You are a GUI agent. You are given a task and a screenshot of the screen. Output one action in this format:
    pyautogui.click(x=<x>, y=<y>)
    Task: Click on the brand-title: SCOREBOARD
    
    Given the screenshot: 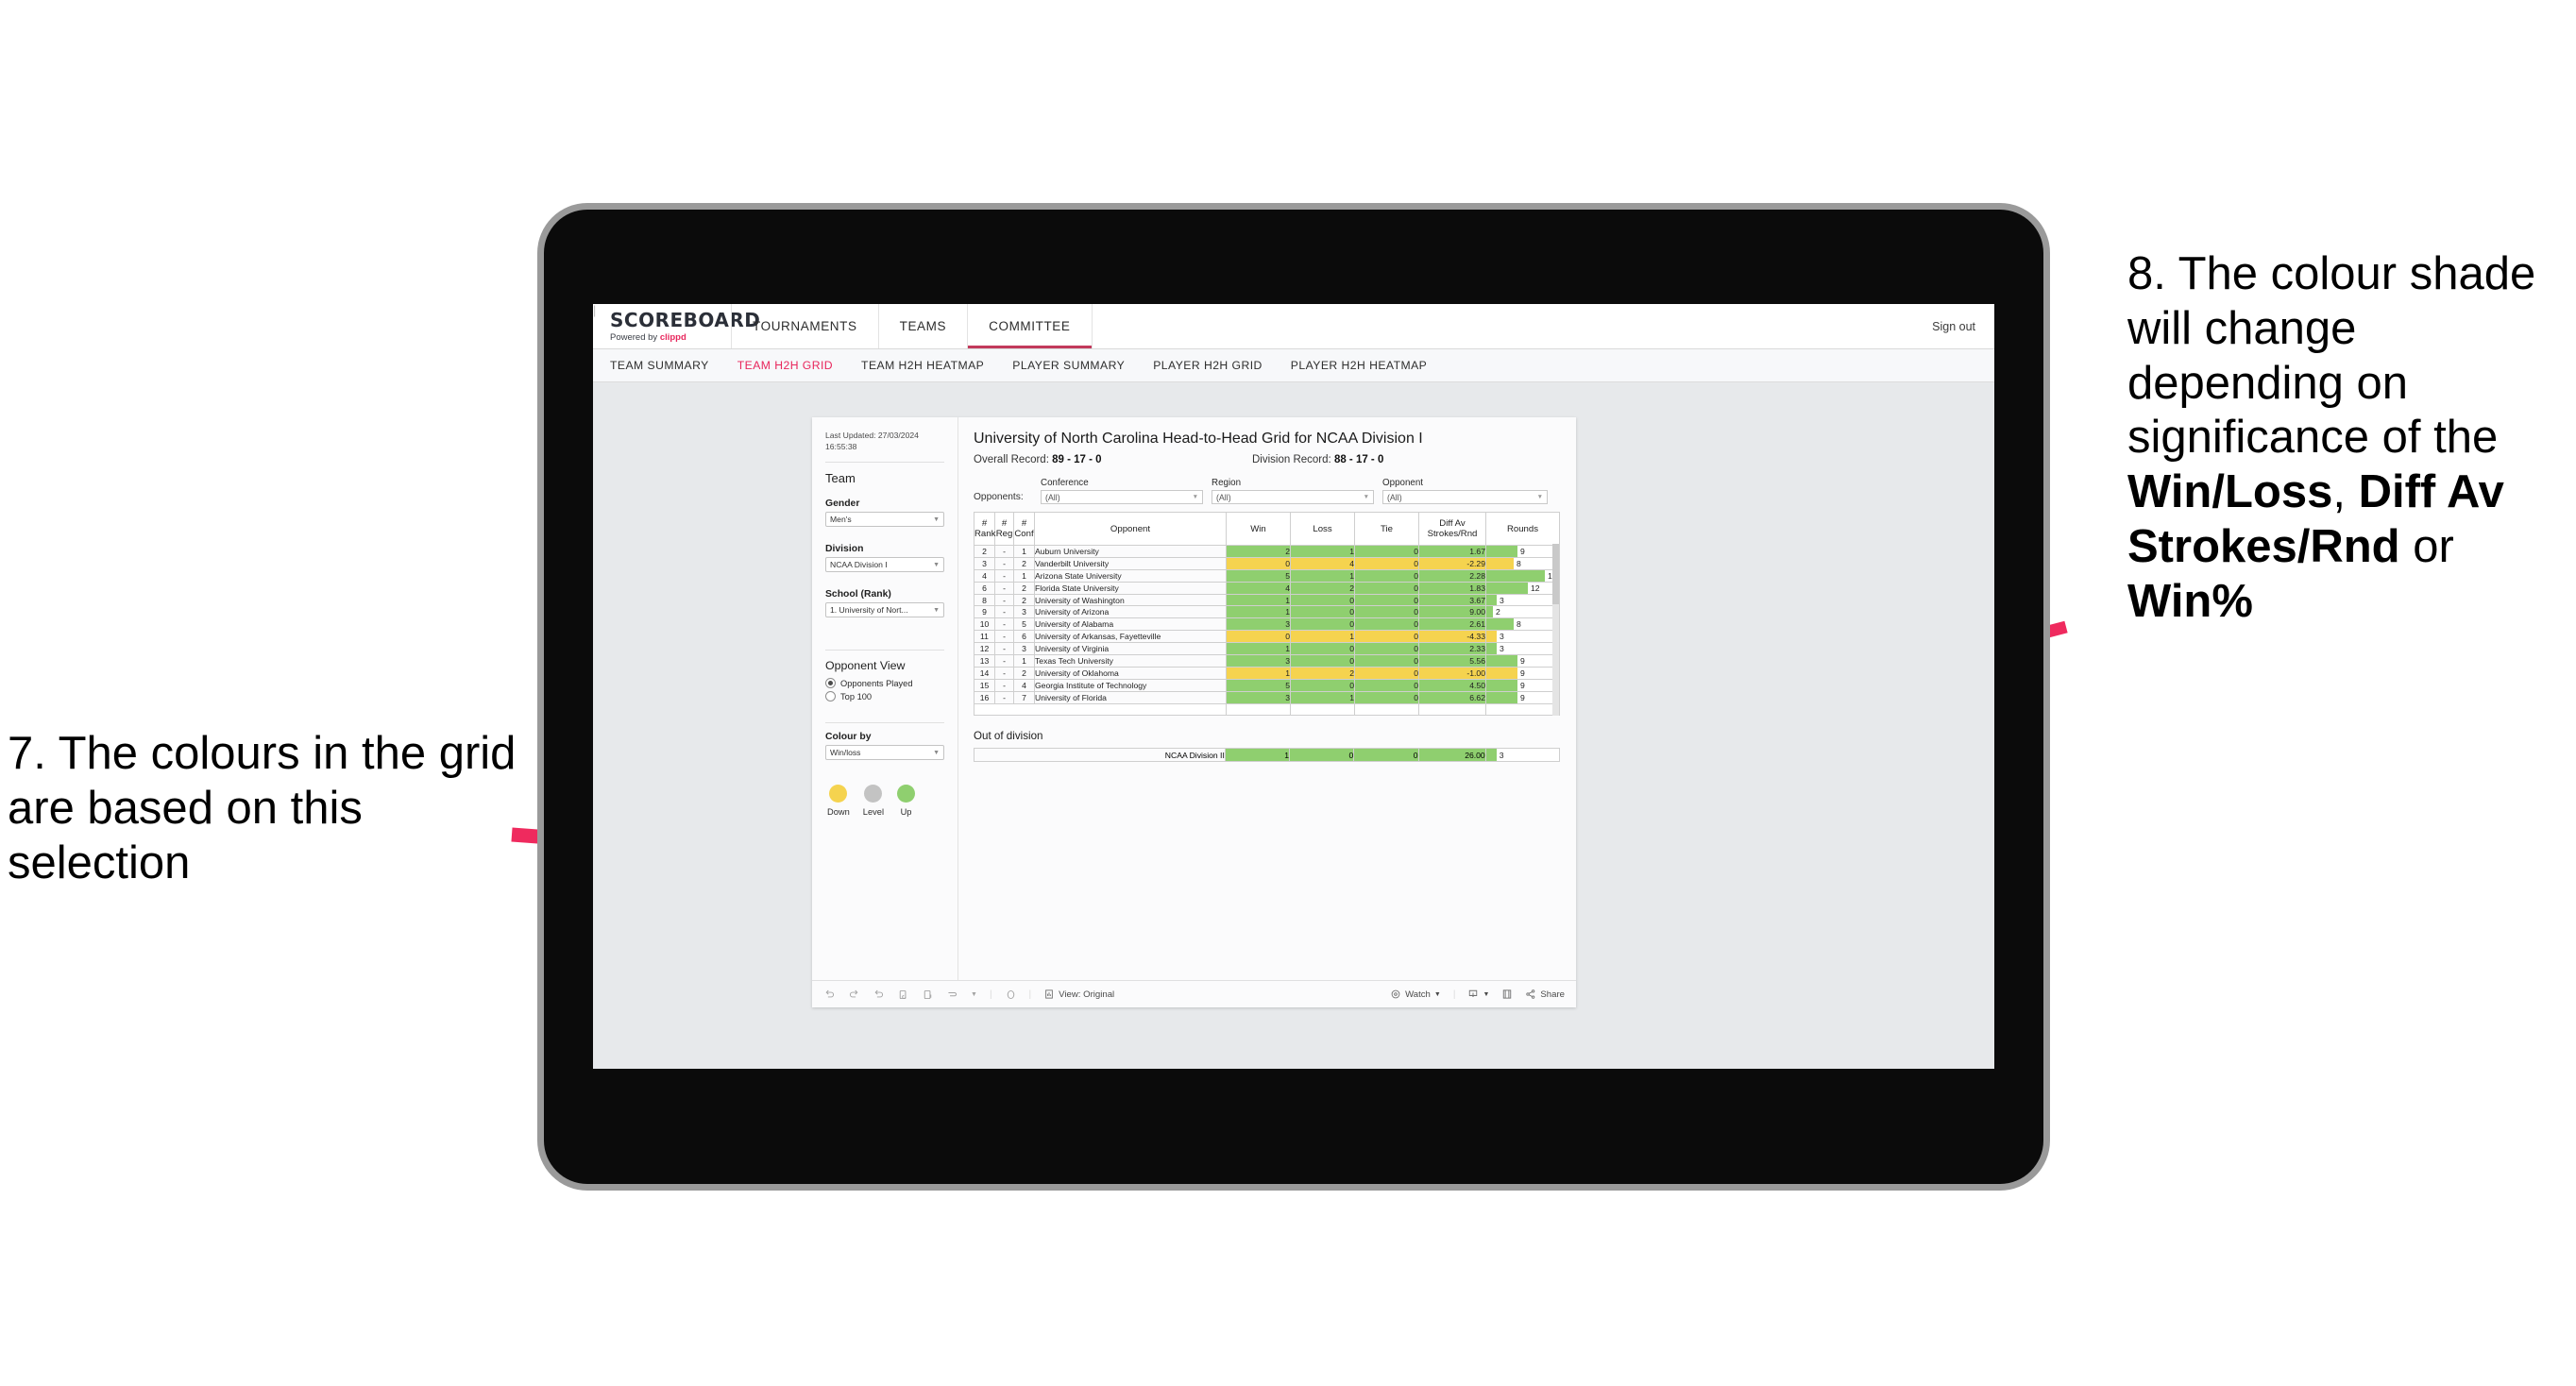 What is the action you would take?
    pyautogui.click(x=685, y=319)
    